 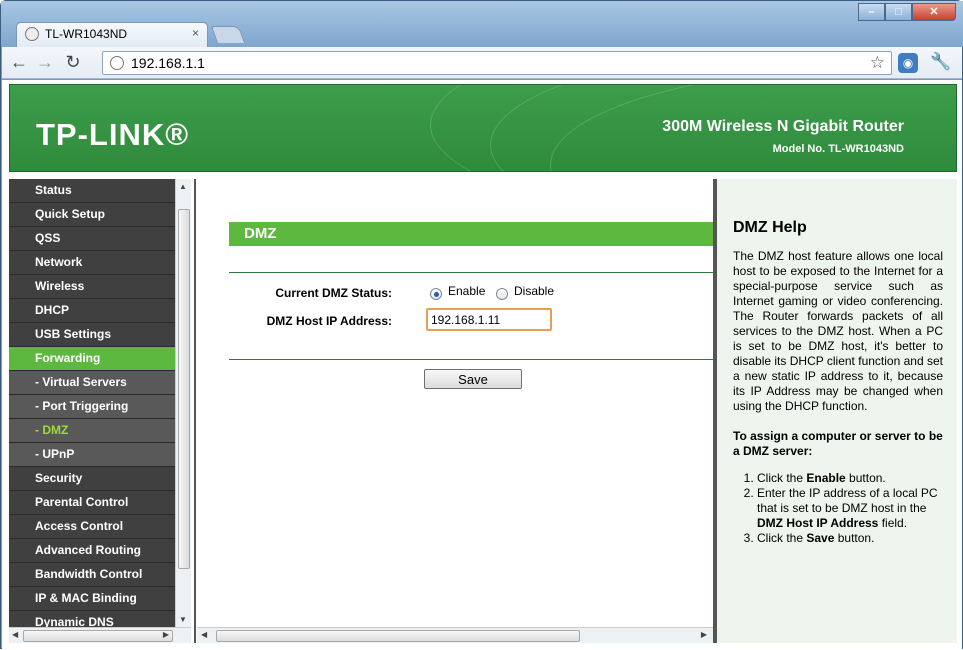 What do you see at coordinates (826, 478) in the screenshot?
I see `step-bold: Enable` at bounding box center [826, 478].